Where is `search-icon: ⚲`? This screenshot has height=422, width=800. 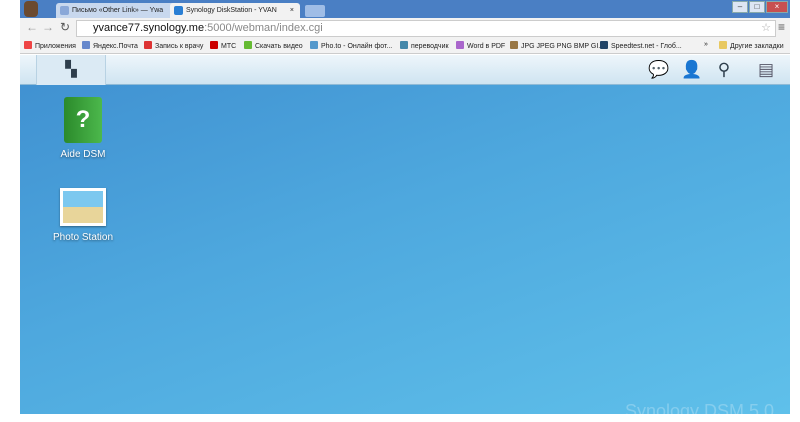 search-icon: ⚲ is located at coordinates (724, 70).